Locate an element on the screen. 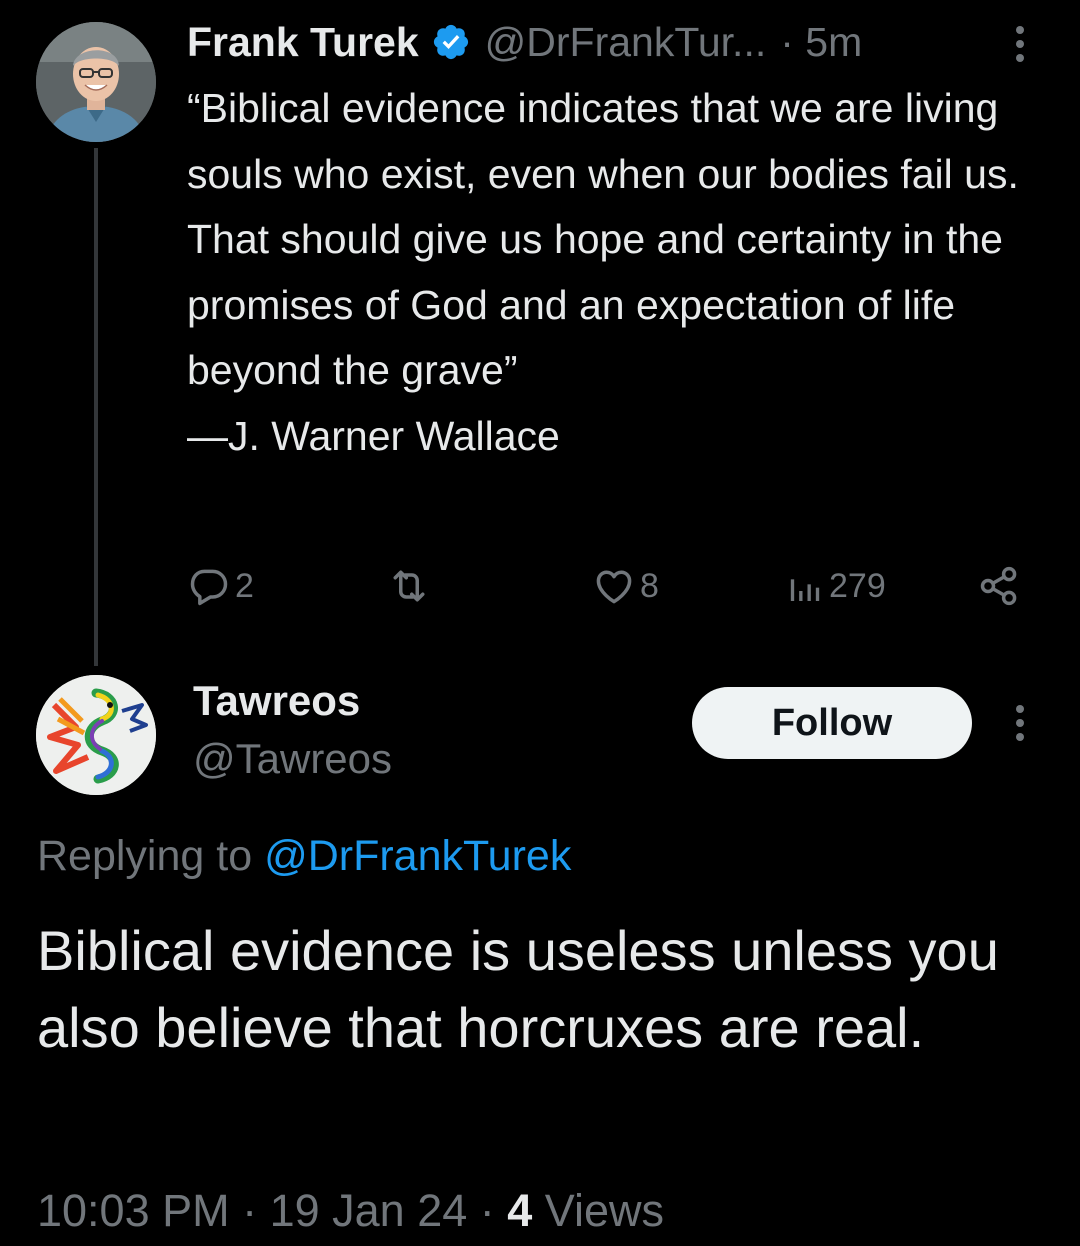 This screenshot has height=1246, width=1080. author-avatar-frank is located at coordinates (96, 82).